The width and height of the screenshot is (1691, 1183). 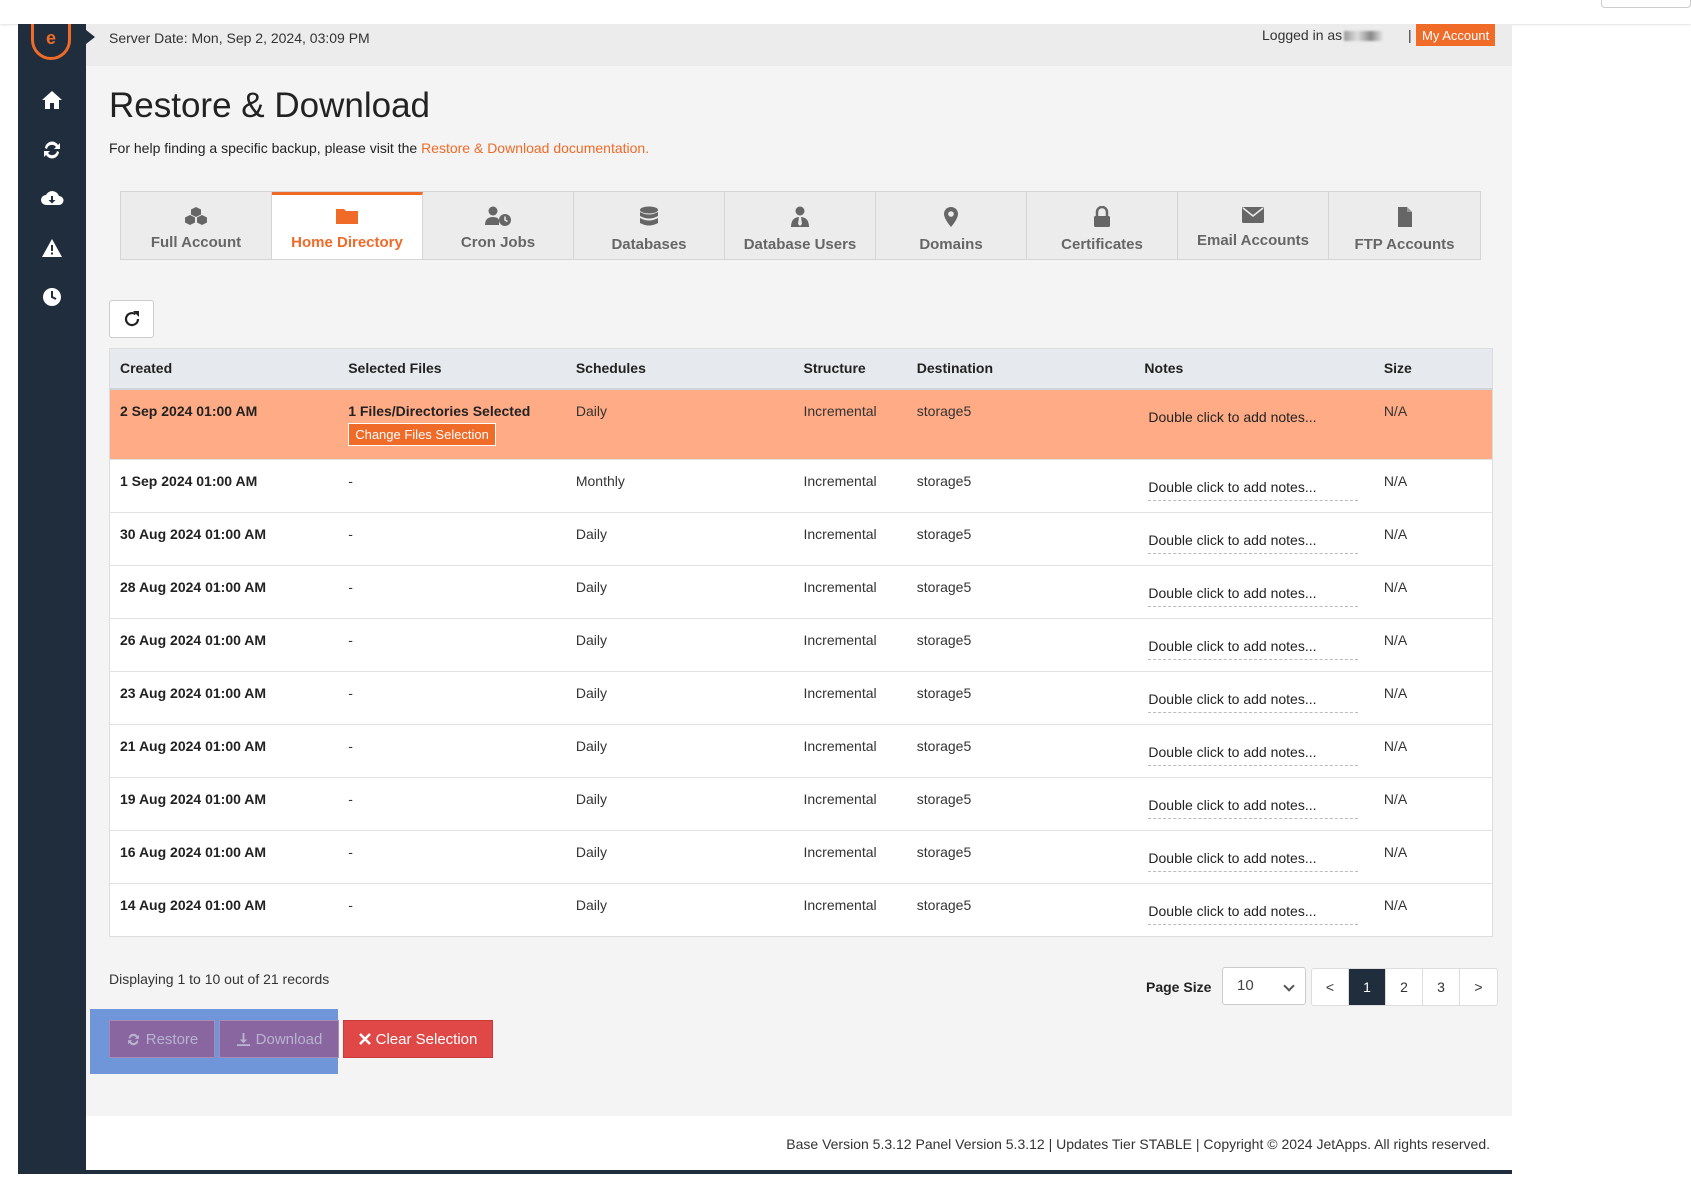 I want to click on download-button: Download, so click(x=279, y=1039).